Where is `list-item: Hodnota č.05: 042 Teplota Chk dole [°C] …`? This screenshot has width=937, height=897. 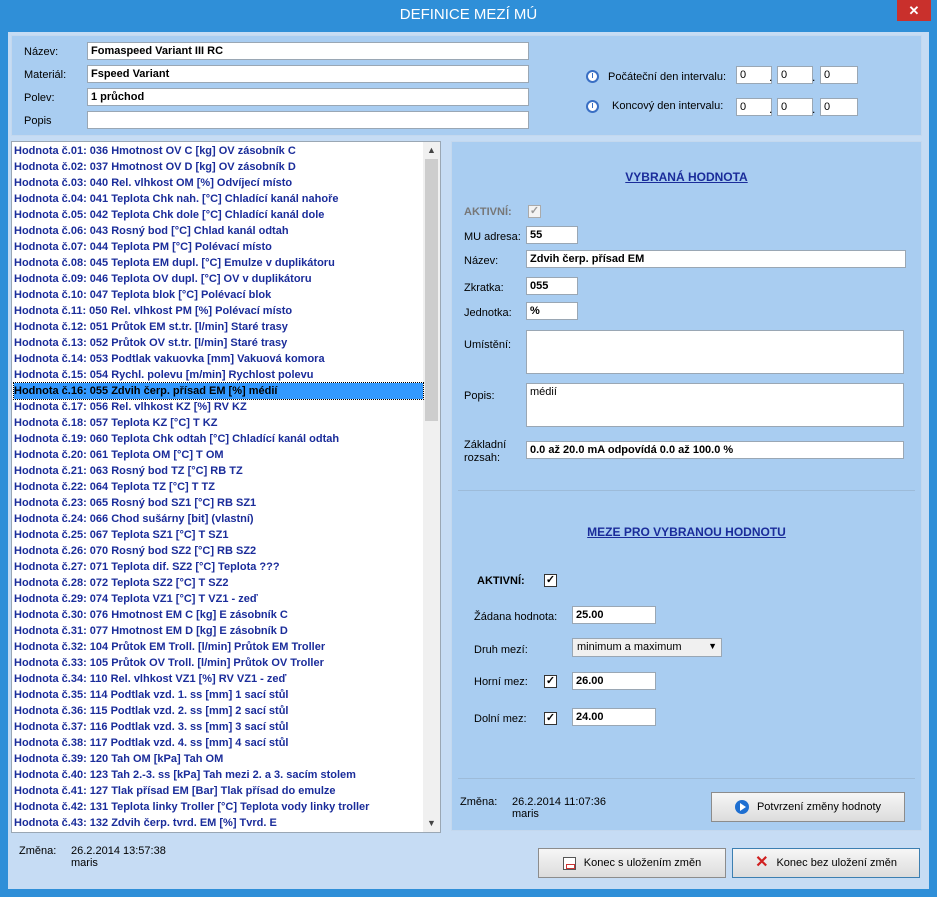
list-item: Hodnota č.05: 042 Teplota Chk dole [°C] … is located at coordinates (169, 215).